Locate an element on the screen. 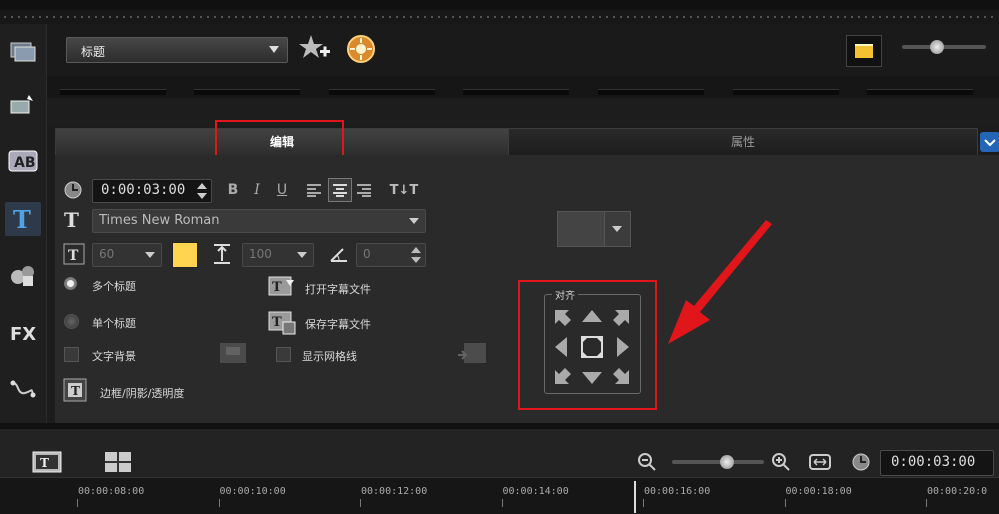  options-tabs: 编辑 属性 is located at coordinates (527, 142).